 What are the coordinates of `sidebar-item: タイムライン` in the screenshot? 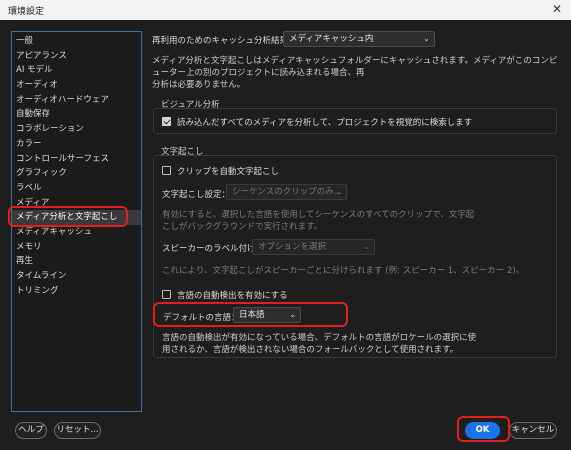 It's located at (76, 276).